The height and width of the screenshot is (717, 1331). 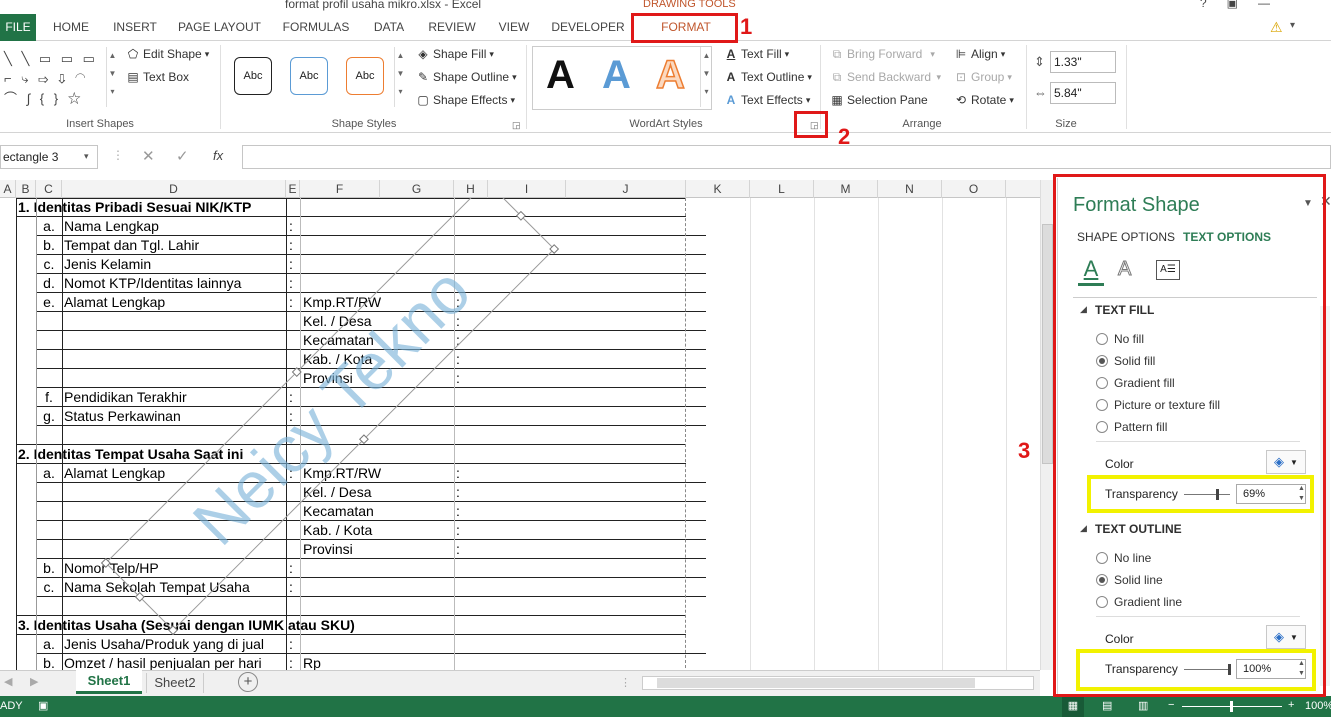 I want to click on zoom-slider-thumb, so click(x=1231, y=706).